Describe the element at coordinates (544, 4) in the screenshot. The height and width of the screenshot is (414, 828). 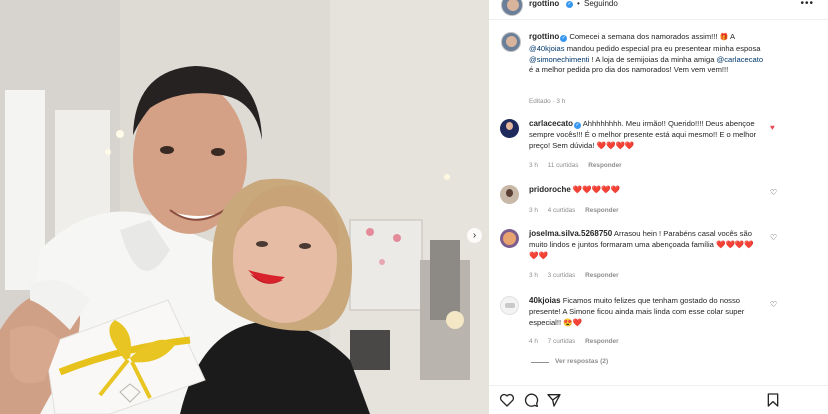
I see `author-username: rgottino` at that location.